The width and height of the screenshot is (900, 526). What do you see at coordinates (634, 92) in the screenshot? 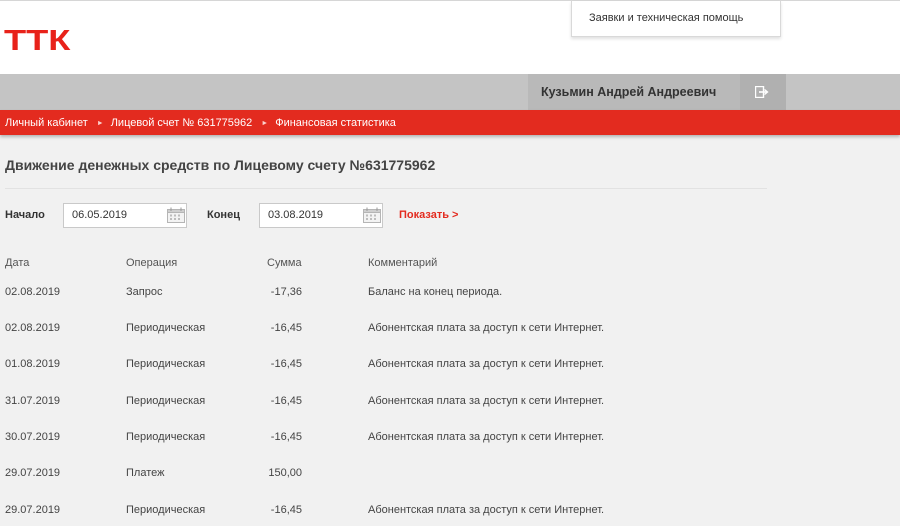
I see `user-name: Кузьмин Андрей Андреевич` at bounding box center [634, 92].